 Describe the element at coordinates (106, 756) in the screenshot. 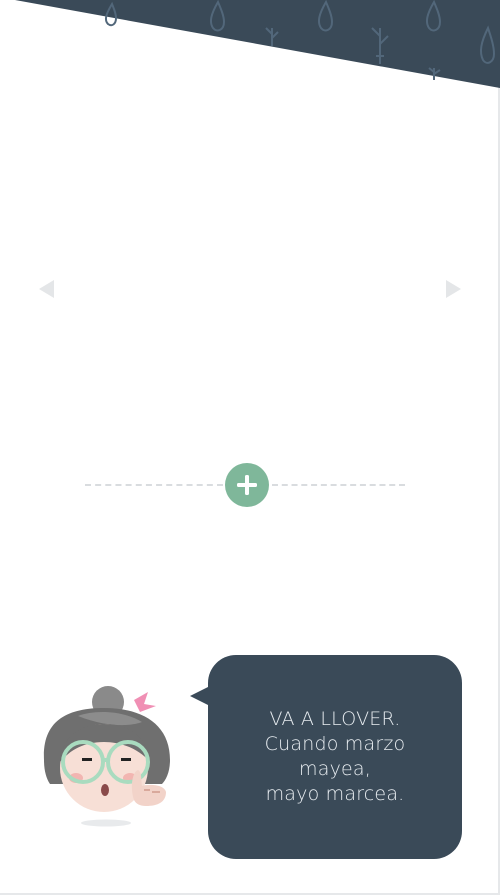

I see `grandma-avatar` at that location.